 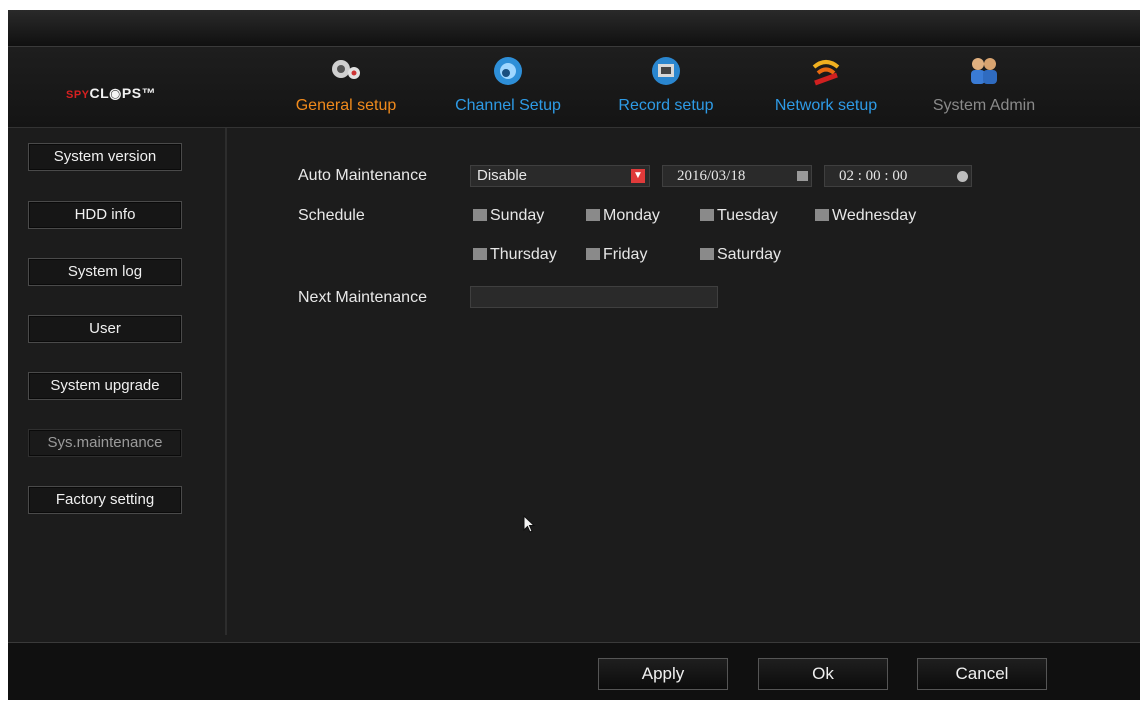 I want to click on cancel-button: Cancel, so click(x=982, y=674).